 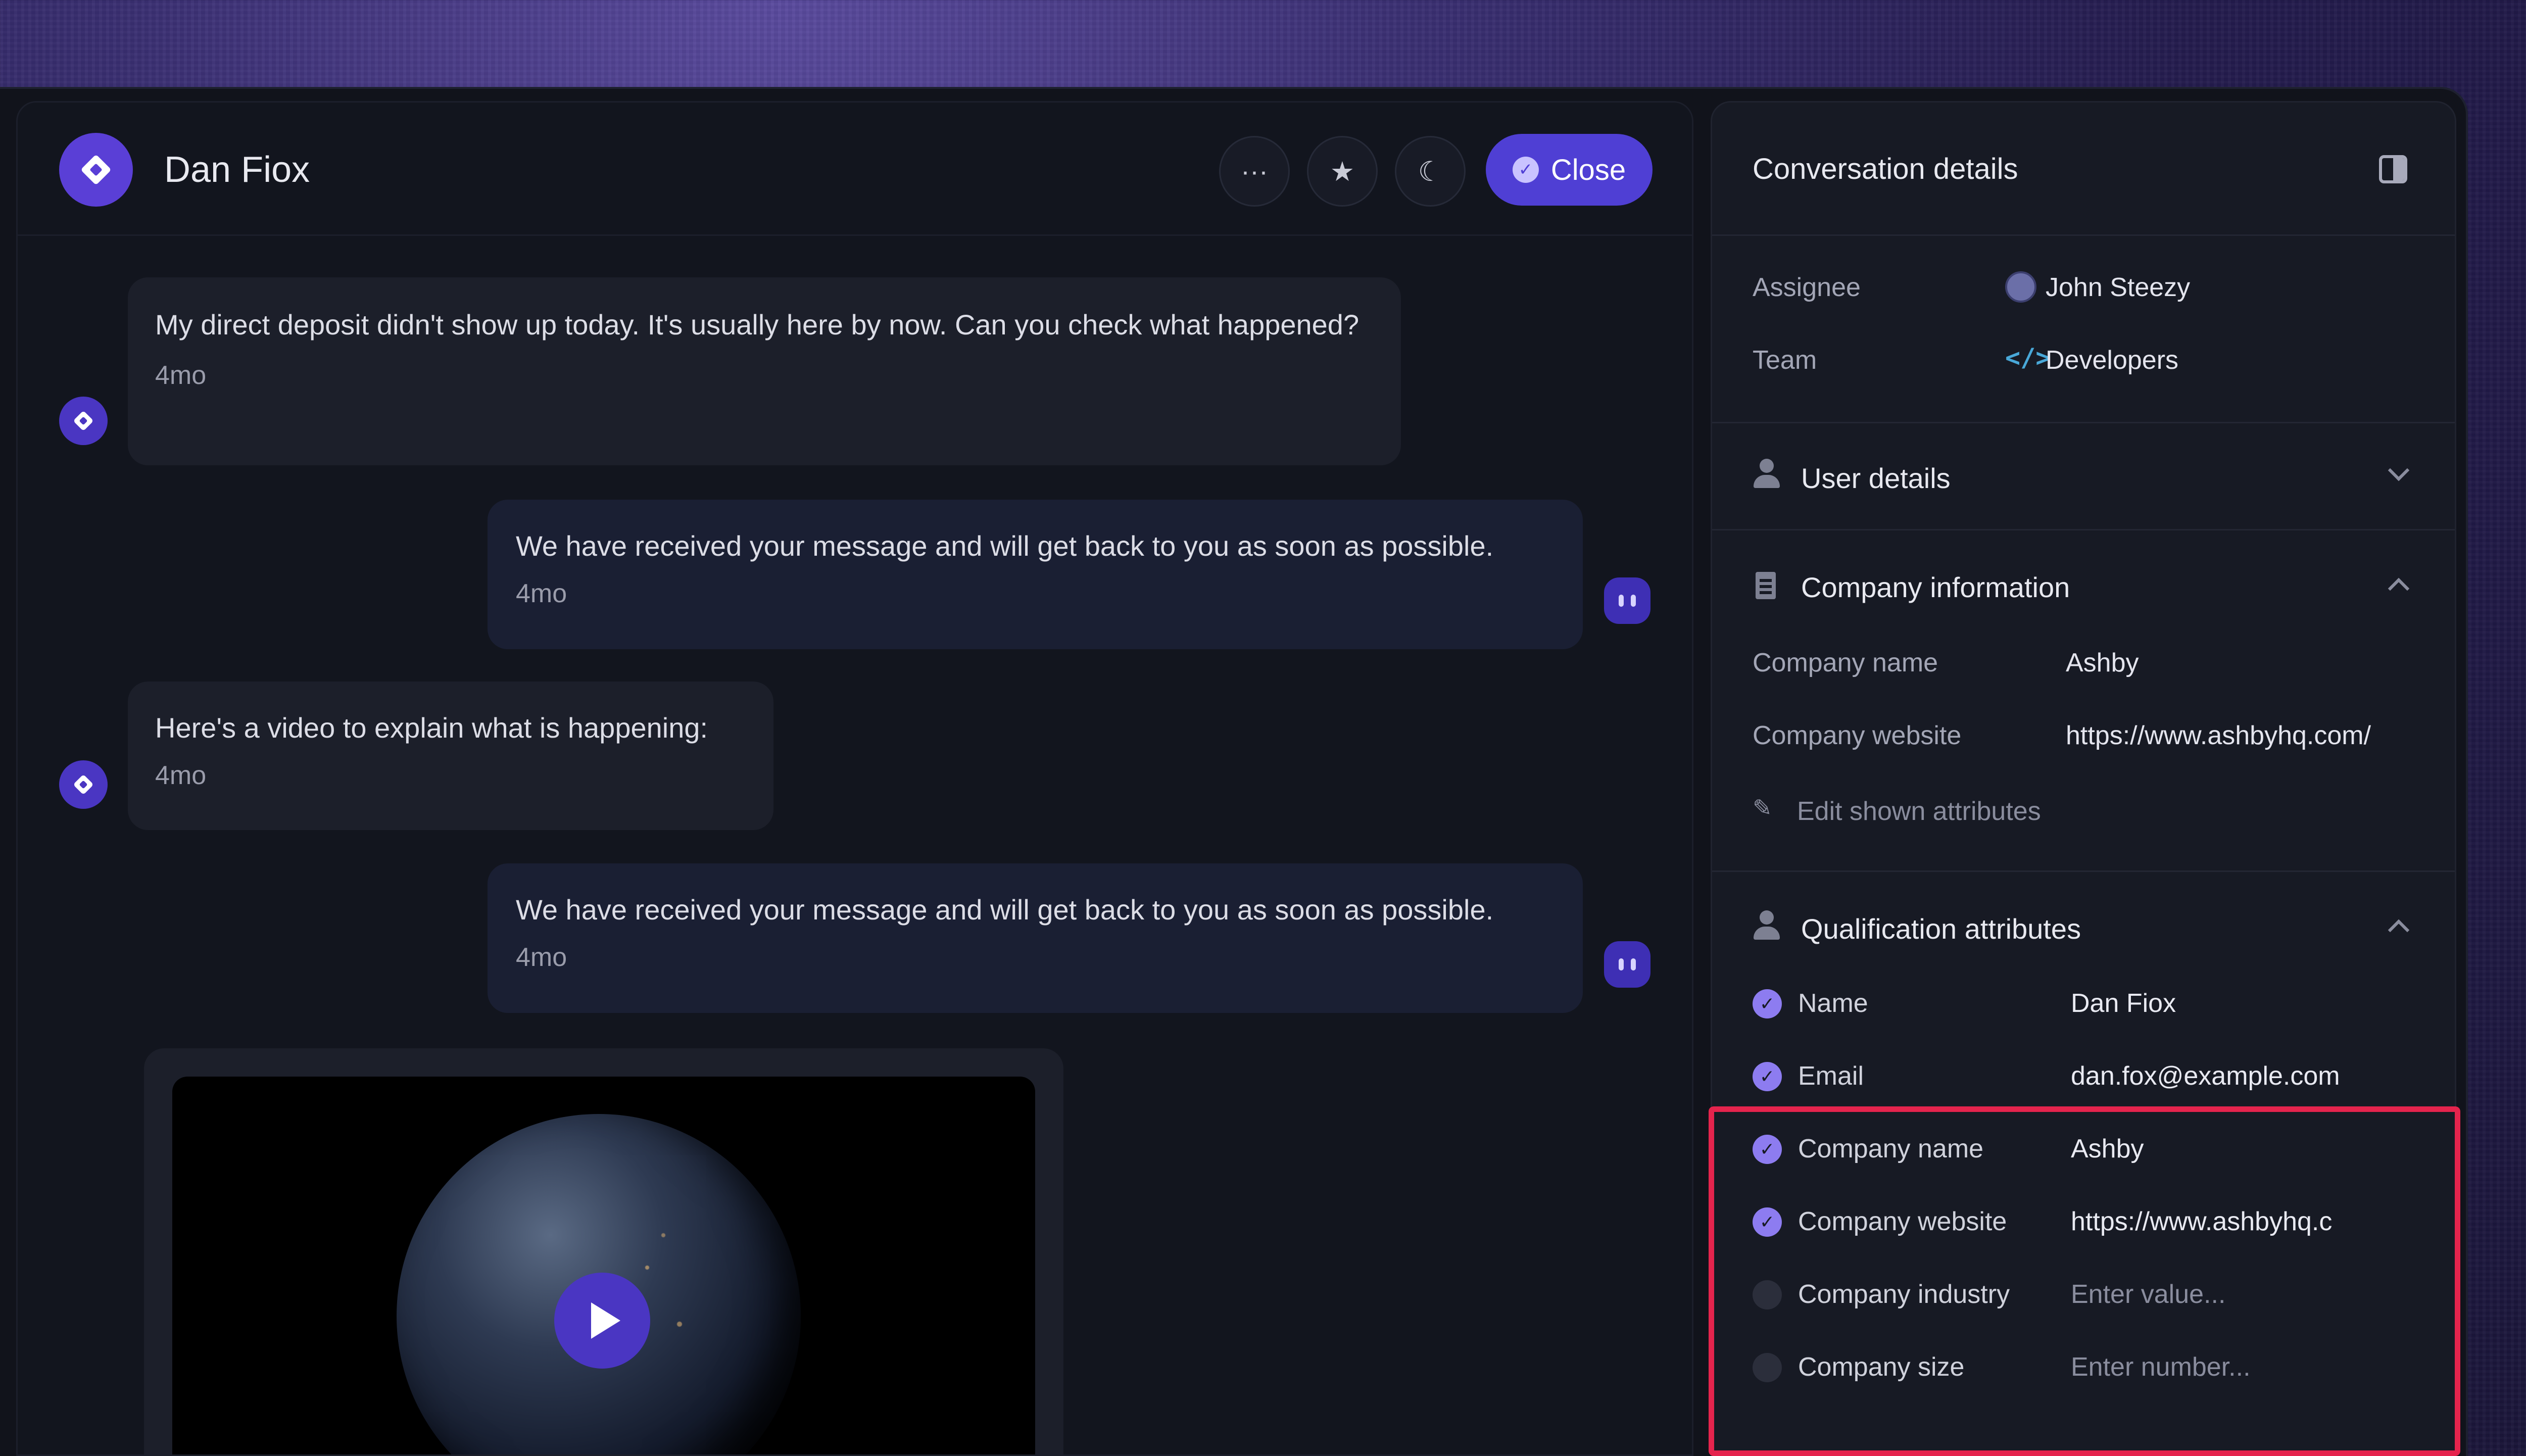 I want to click on assignee-value: John Steezy, so click(x=2118, y=287).